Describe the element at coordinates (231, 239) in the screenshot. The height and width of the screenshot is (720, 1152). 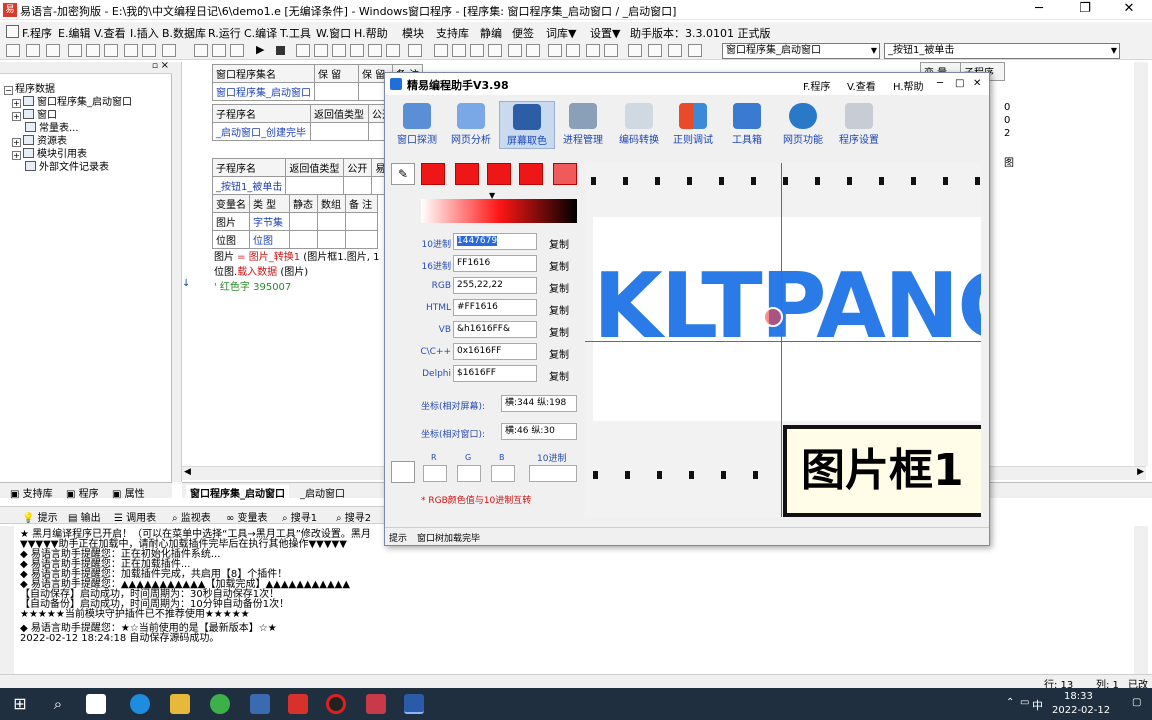
I see `variable-name-cell: 位图` at that location.